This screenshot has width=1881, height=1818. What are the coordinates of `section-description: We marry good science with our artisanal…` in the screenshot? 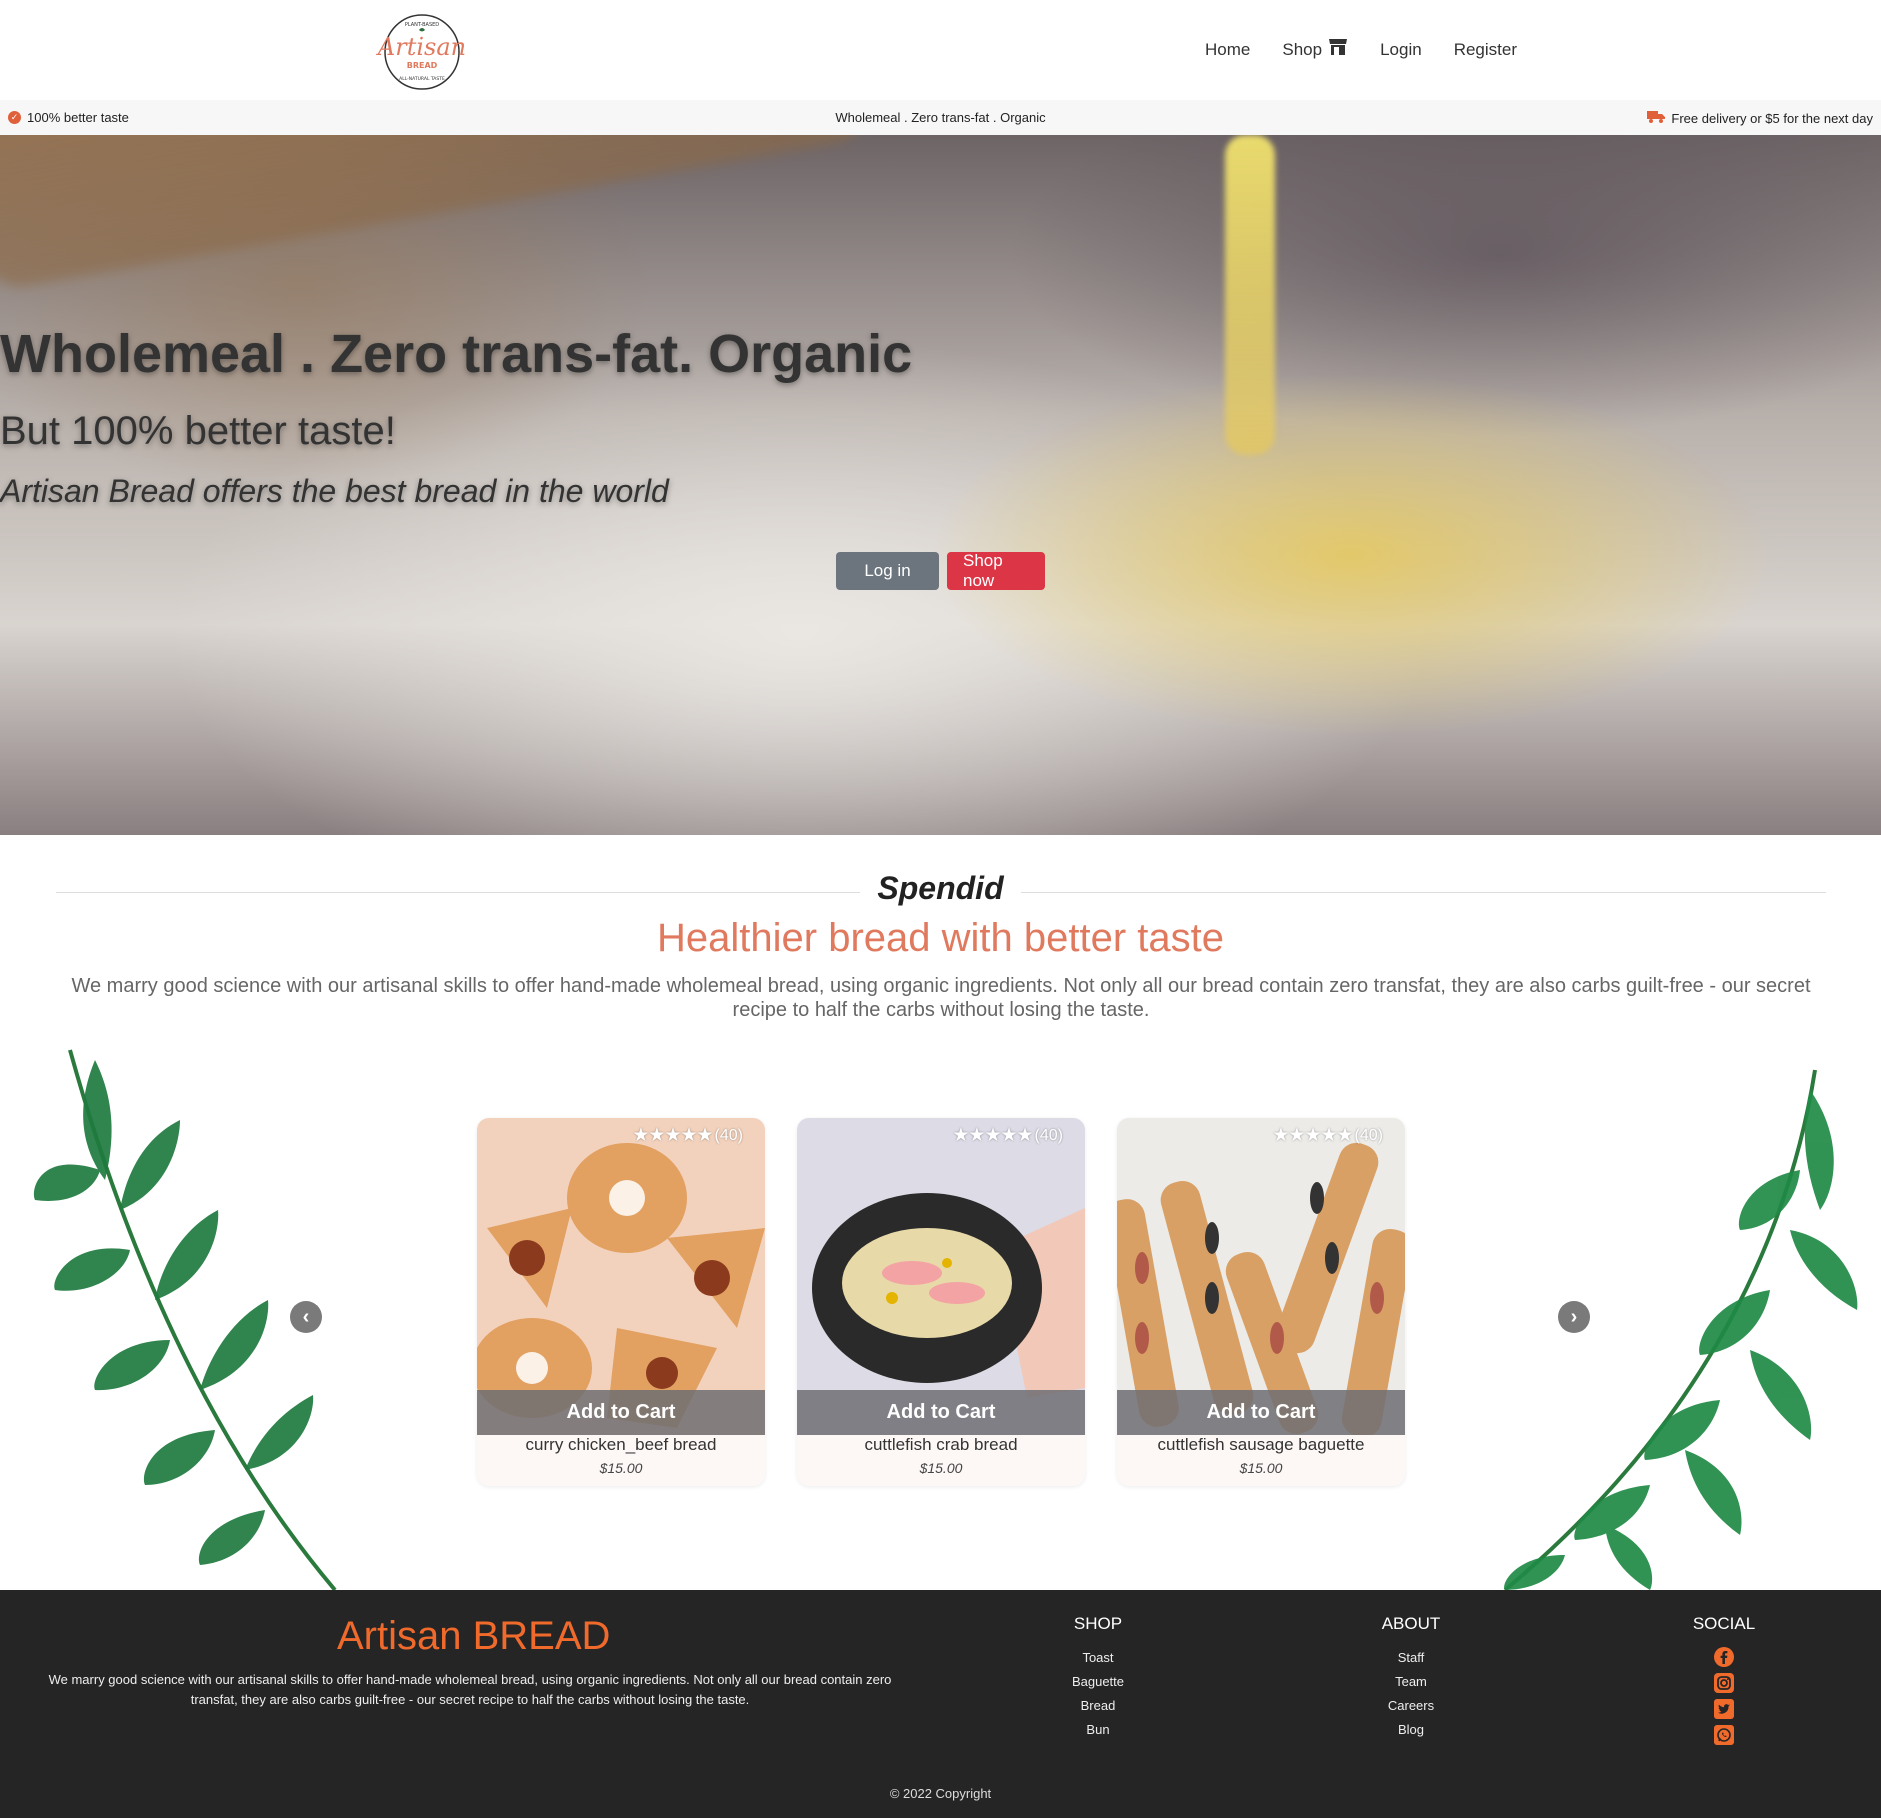 It's located at (941, 998).